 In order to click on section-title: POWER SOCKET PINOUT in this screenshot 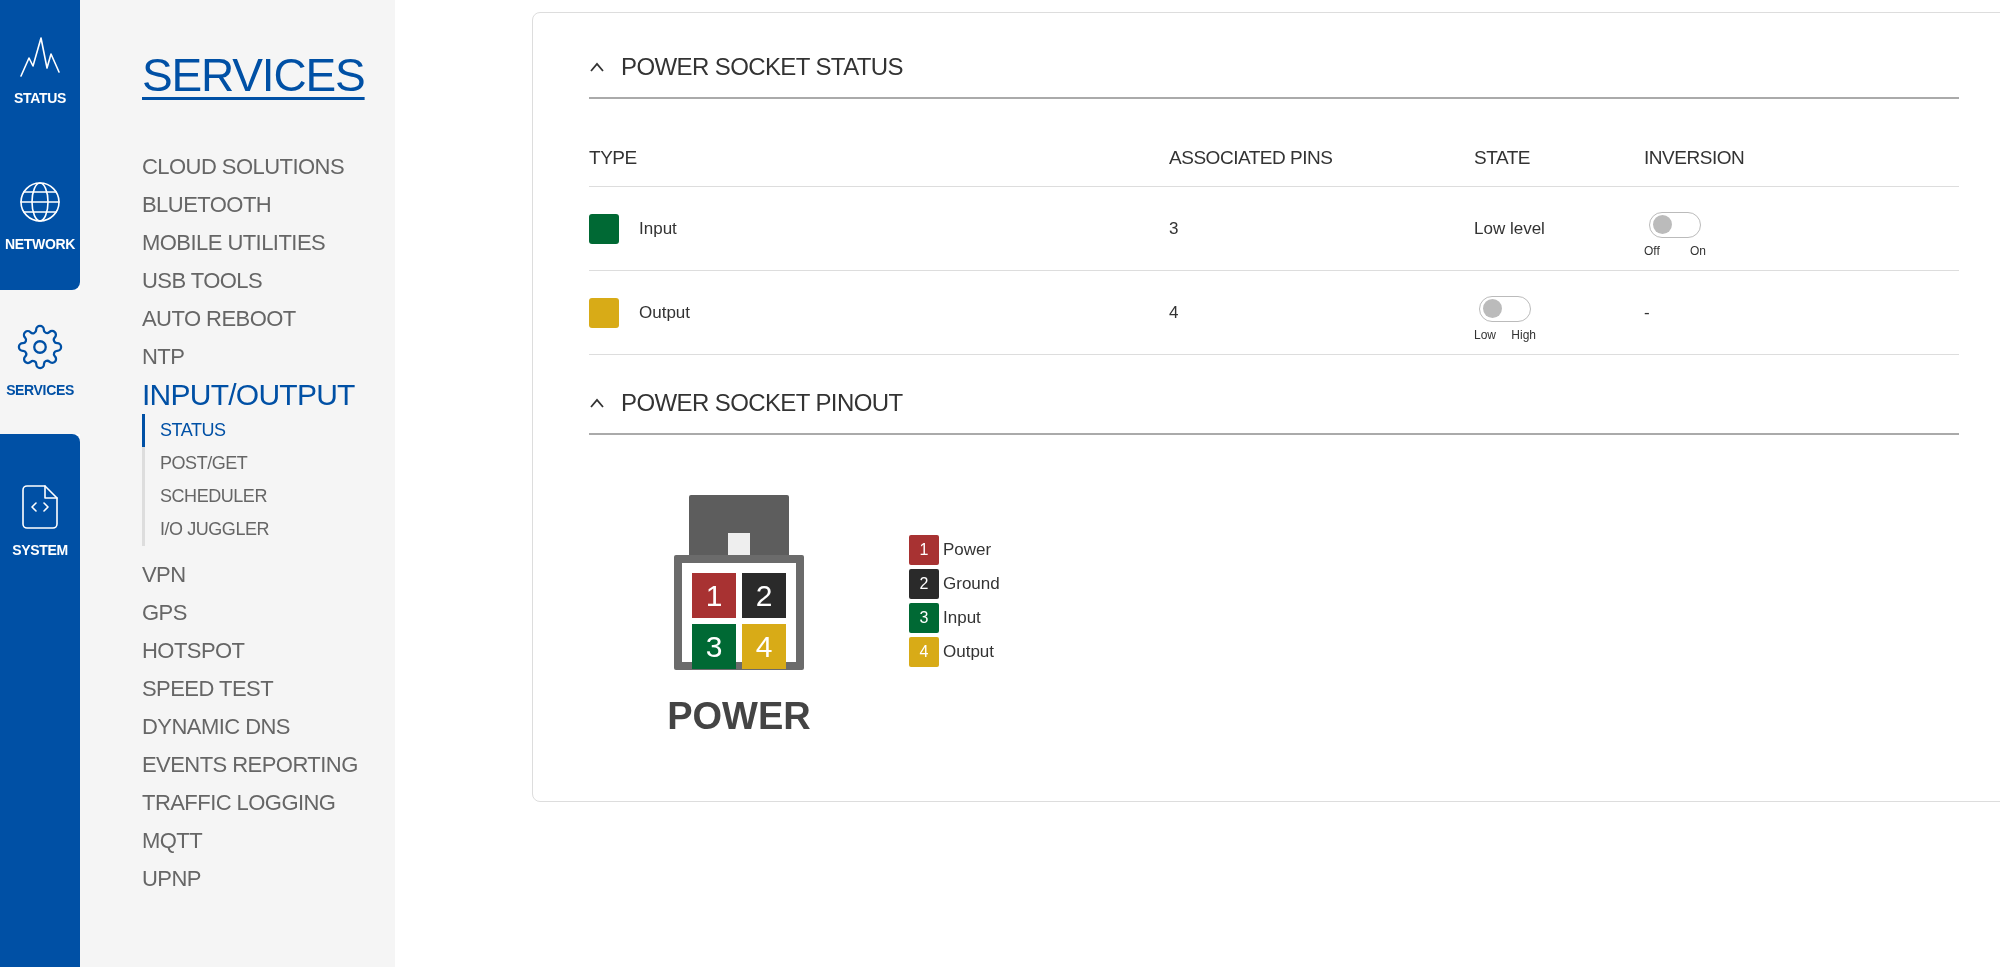, I will do `click(762, 403)`.